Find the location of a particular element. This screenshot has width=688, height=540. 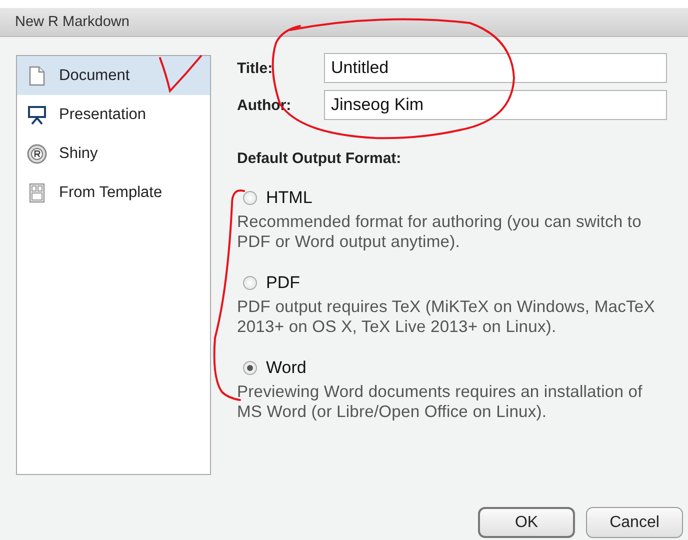

option-description: PDF output requires TeX (MiKTeX on Windows, MacTeX 2013+ on OS X, TeX Live 2013+ on Linux). is located at coordinates (446, 317).